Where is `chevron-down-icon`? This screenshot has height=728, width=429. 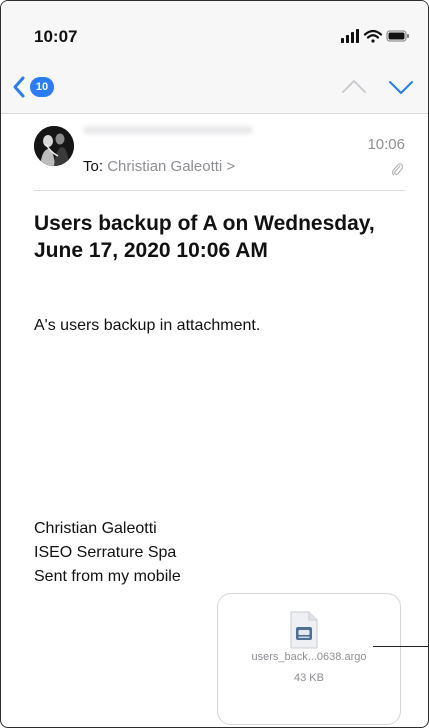 chevron-down-icon is located at coordinates (401, 87).